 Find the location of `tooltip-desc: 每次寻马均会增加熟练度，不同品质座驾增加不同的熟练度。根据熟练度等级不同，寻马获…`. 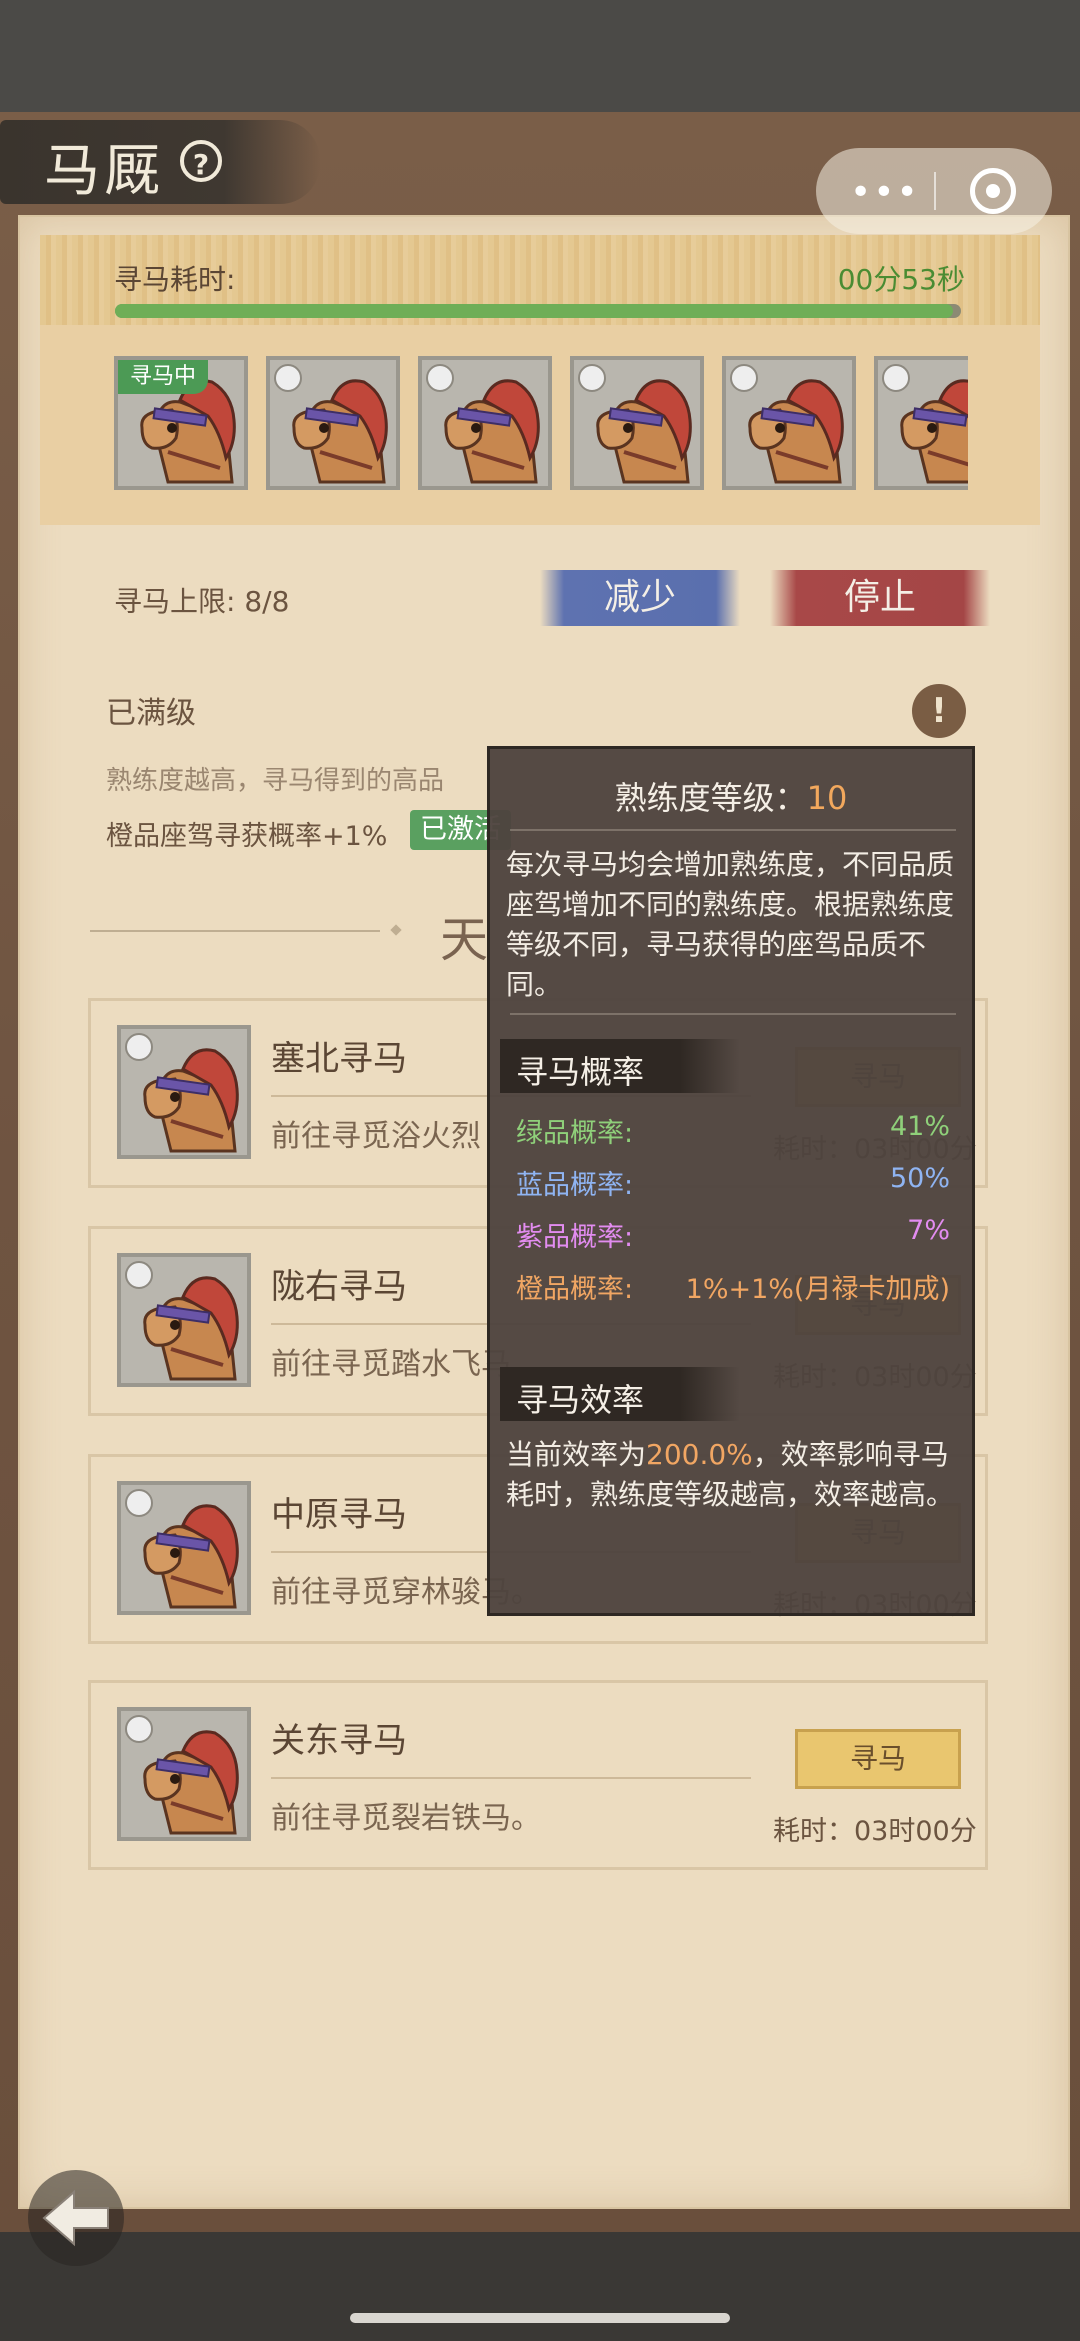

tooltip-desc: 每次寻马均会增加熟练度，不同品质座驾增加不同的熟练度。根据熟练度等级不同，寻马获… is located at coordinates (730, 924).